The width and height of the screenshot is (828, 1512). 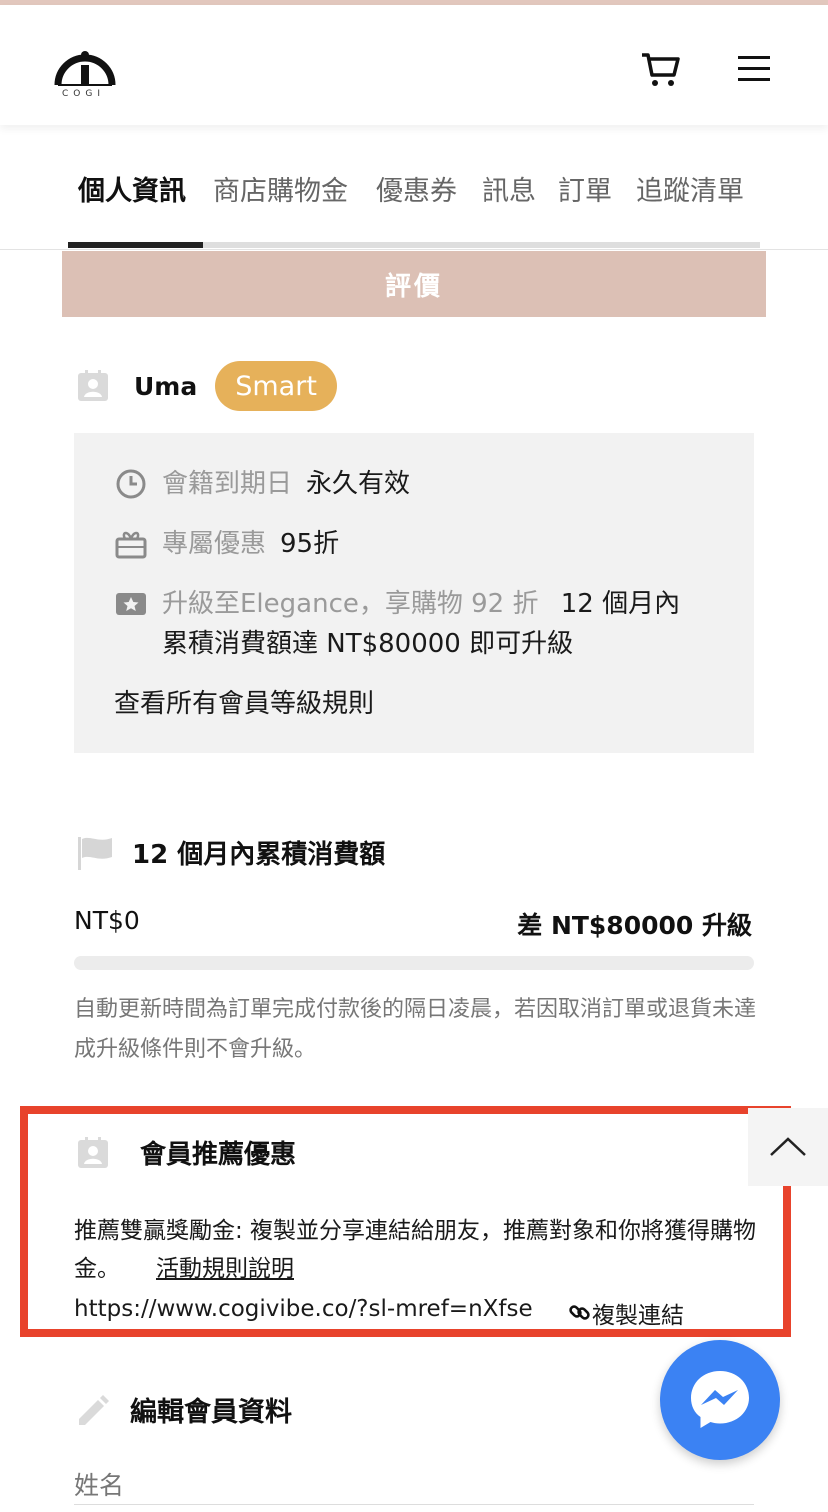 I want to click on star-ticket-icon, so click(x=131, y=604).